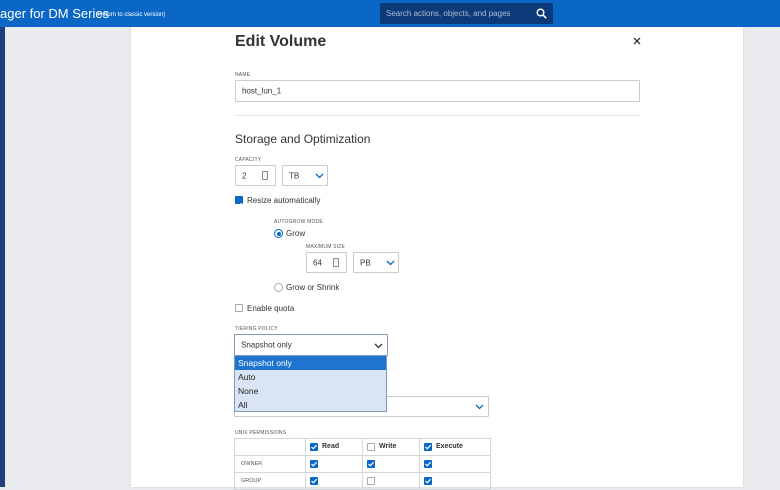 The height and width of the screenshot is (490, 780). I want to click on row-label: GROUP, so click(251, 481).